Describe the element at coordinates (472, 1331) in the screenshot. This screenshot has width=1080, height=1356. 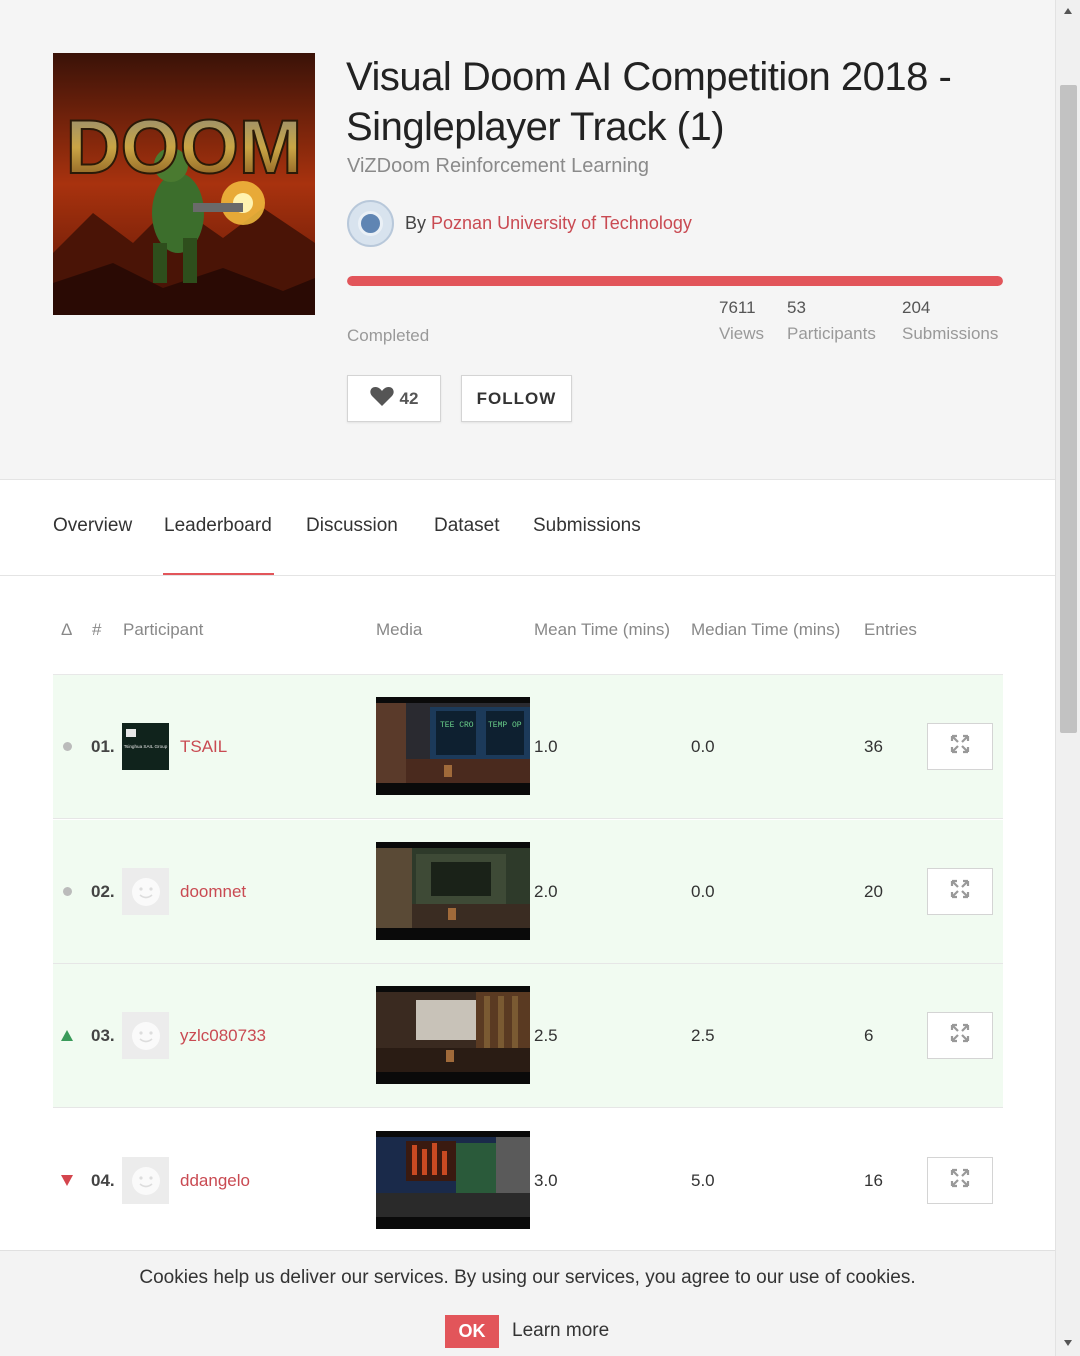
I see `cookie-ok-button: OK` at that location.